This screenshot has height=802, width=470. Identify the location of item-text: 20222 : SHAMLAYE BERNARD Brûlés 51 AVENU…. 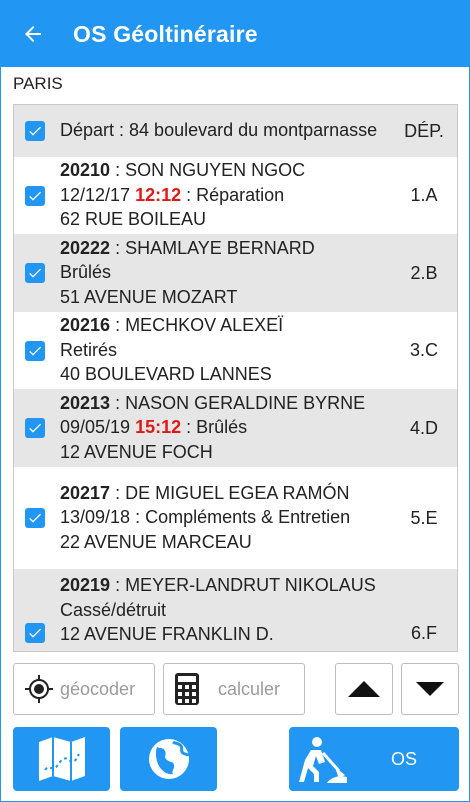
(225, 273).